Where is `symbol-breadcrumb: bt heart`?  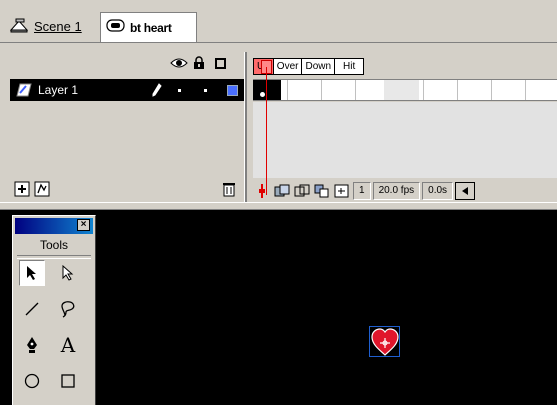
symbol-breadcrumb: bt heart is located at coordinates (148, 27).